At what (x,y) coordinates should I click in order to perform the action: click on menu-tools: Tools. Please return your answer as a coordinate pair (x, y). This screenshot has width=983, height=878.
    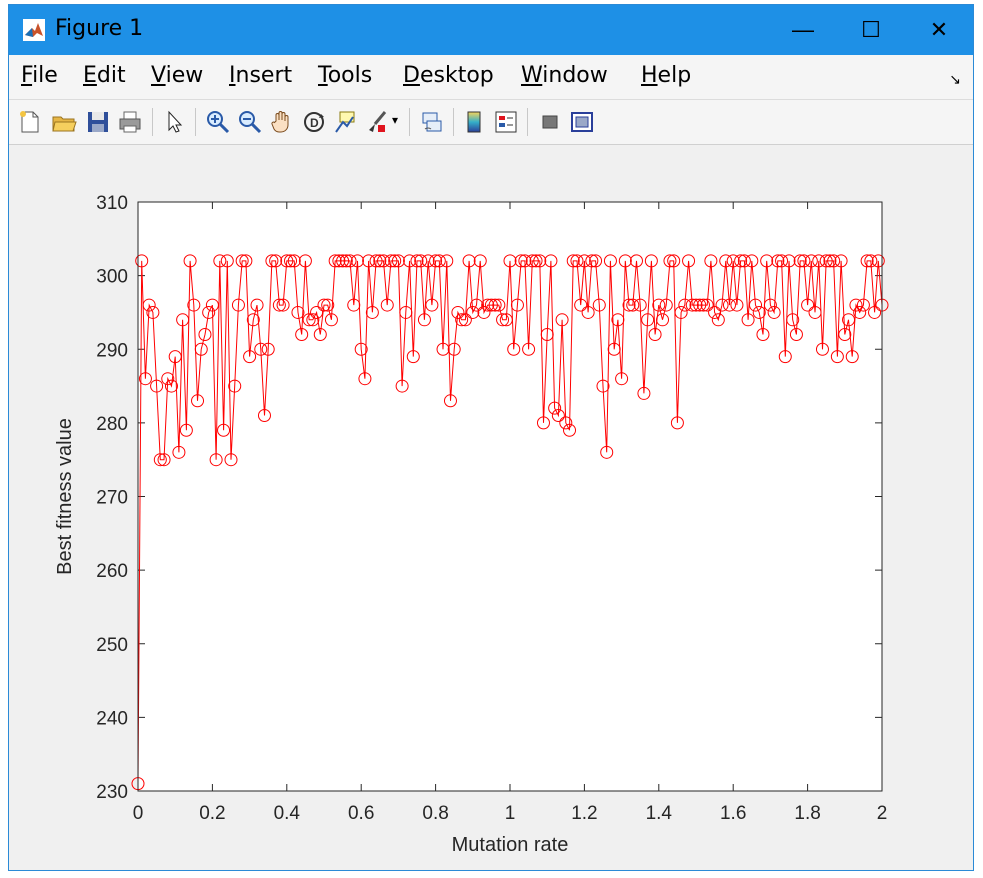
    Looking at the image, I should click on (345, 75).